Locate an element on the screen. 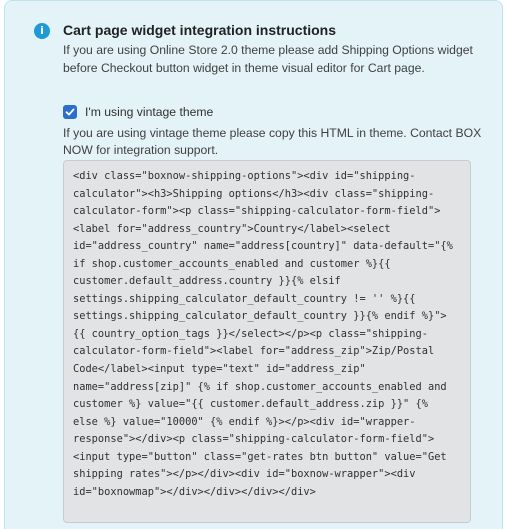 This screenshot has width=507, height=529. info-icon: i is located at coordinates (42, 31).